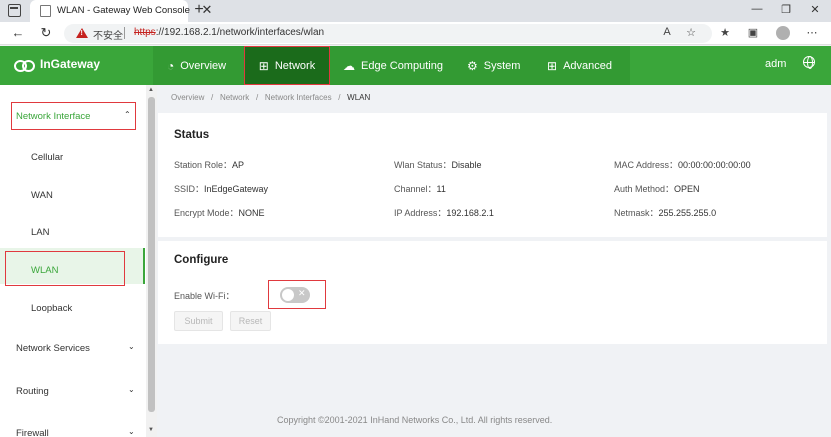  I want to click on nav-edge-computing: ☁ Edge Computing, so click(395, 65).